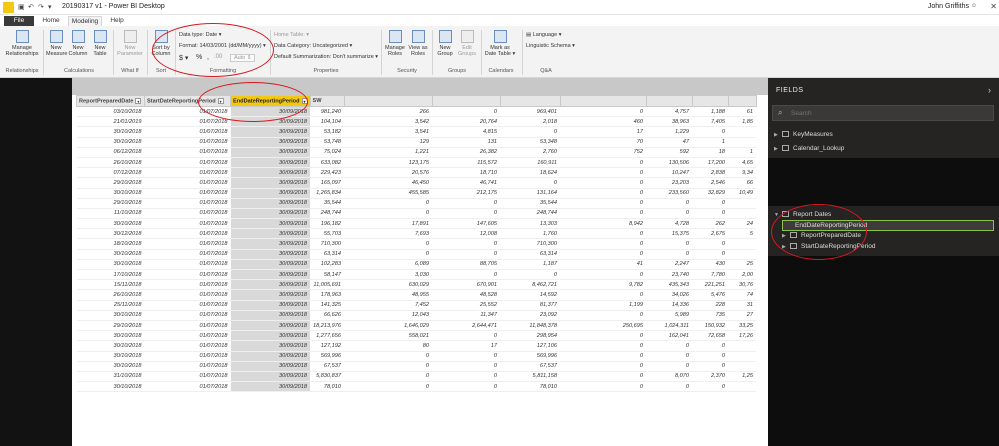 This screenshot has height=446, width=999. Describe the element at coordinates (809, 148) in the screenshot. I see `field-table-calendar-lookup: ▶ Calendar_Lookup` at that location.